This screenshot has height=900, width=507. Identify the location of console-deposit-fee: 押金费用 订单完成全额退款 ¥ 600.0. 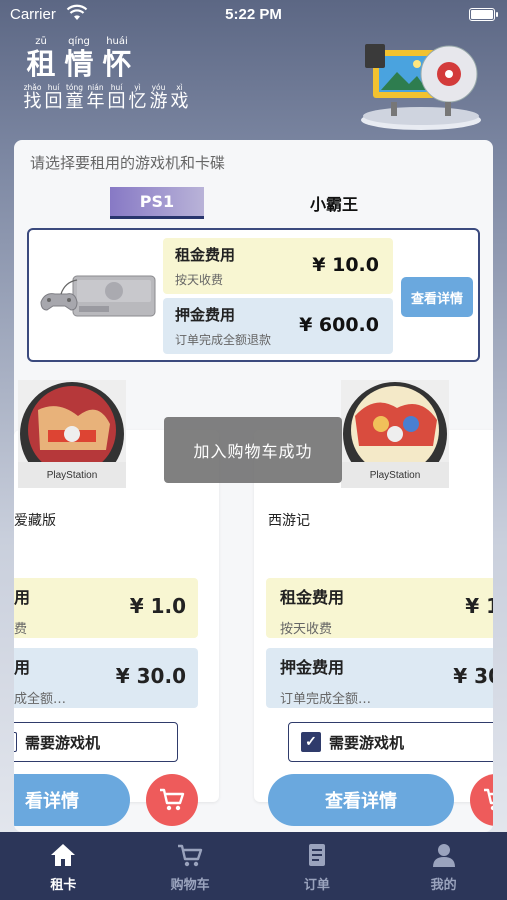
(278, 326).